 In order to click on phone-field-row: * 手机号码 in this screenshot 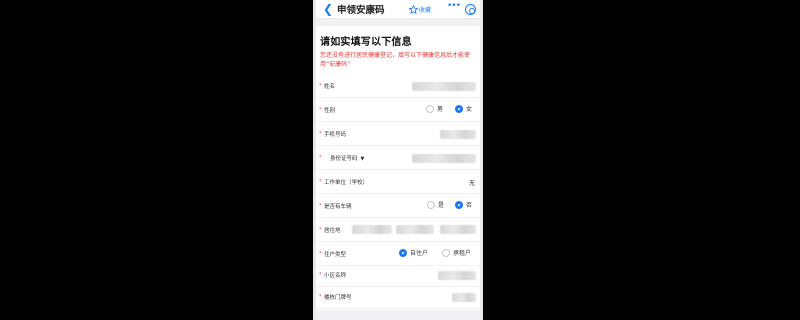, I will do `click(398, 134)`.